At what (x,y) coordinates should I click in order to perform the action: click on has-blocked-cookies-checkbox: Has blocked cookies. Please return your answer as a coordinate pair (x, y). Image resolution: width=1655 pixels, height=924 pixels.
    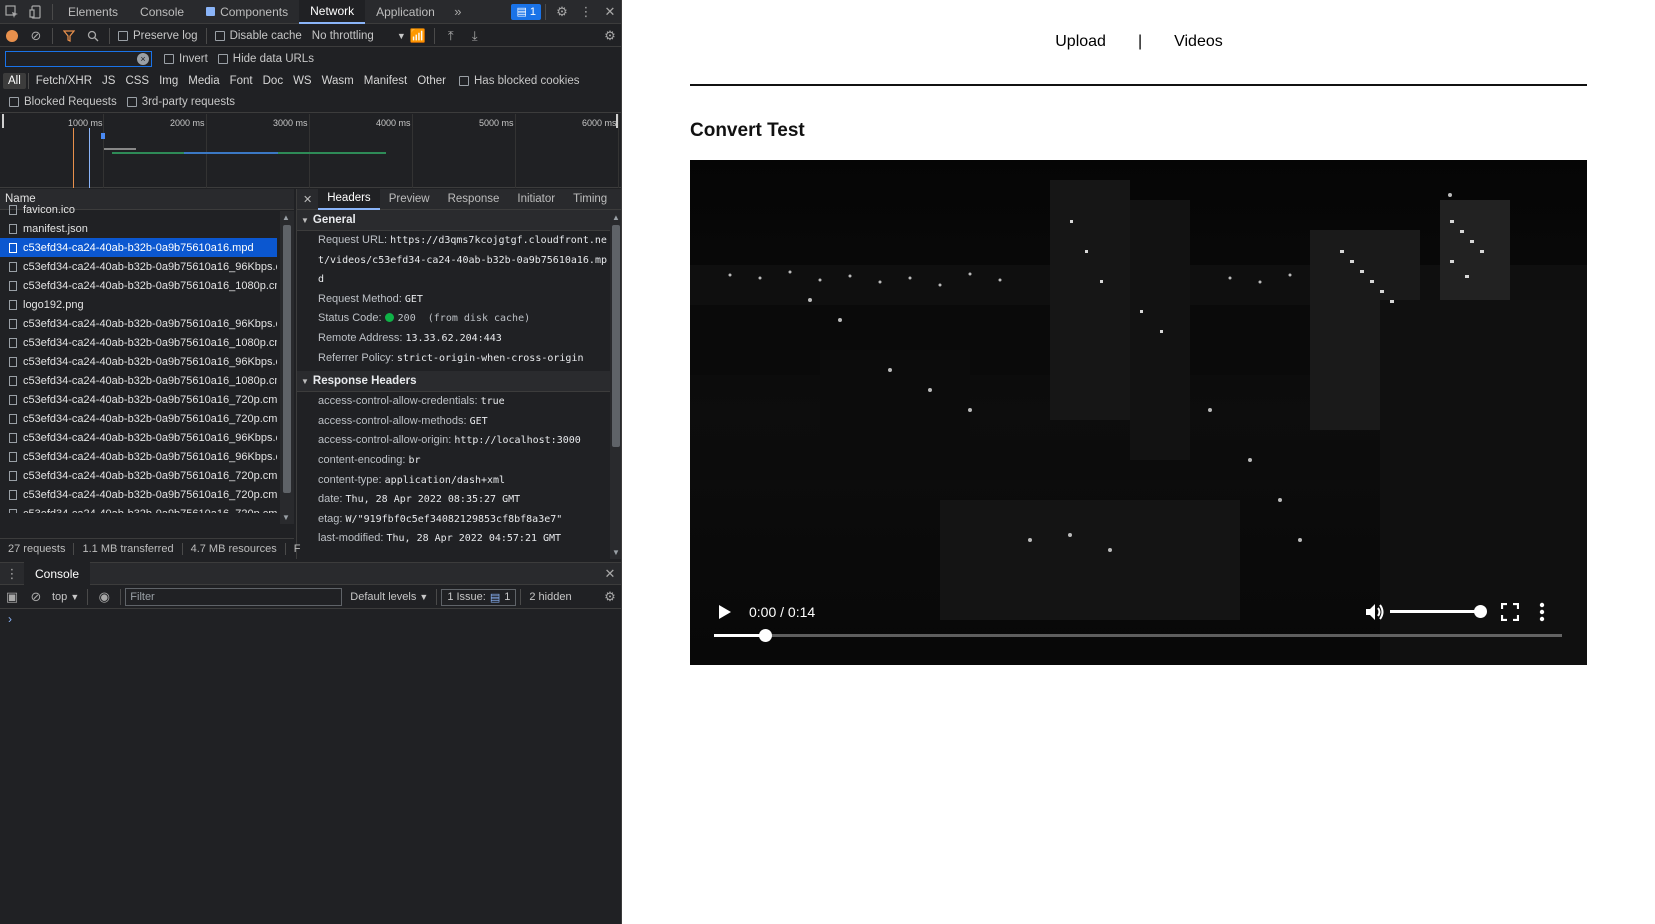
    Looking at the image, I should click on (519, 81).